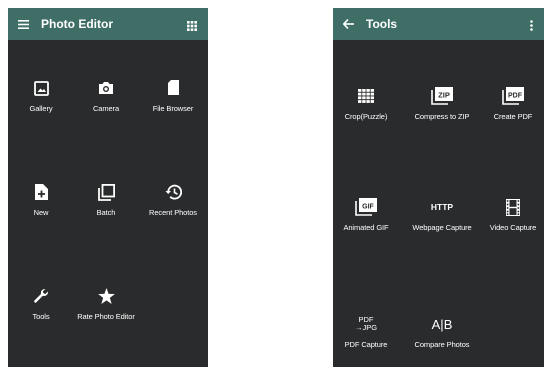  I want to click on webpage-capture-button: HTTP Webpage Capture, so click(442, 225).